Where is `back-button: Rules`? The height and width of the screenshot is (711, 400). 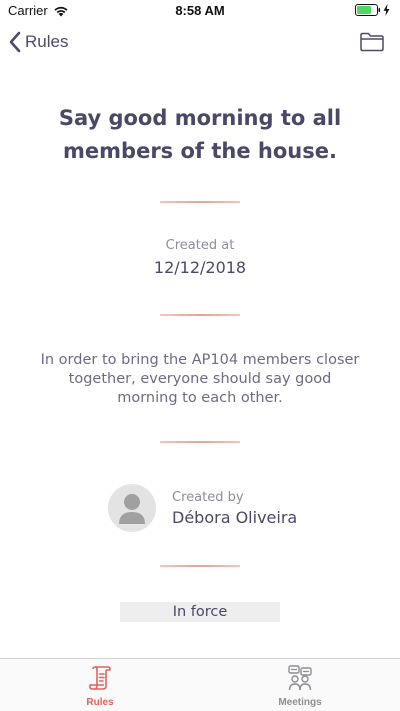
back-button: Rules is located at coordinates (38, 42).